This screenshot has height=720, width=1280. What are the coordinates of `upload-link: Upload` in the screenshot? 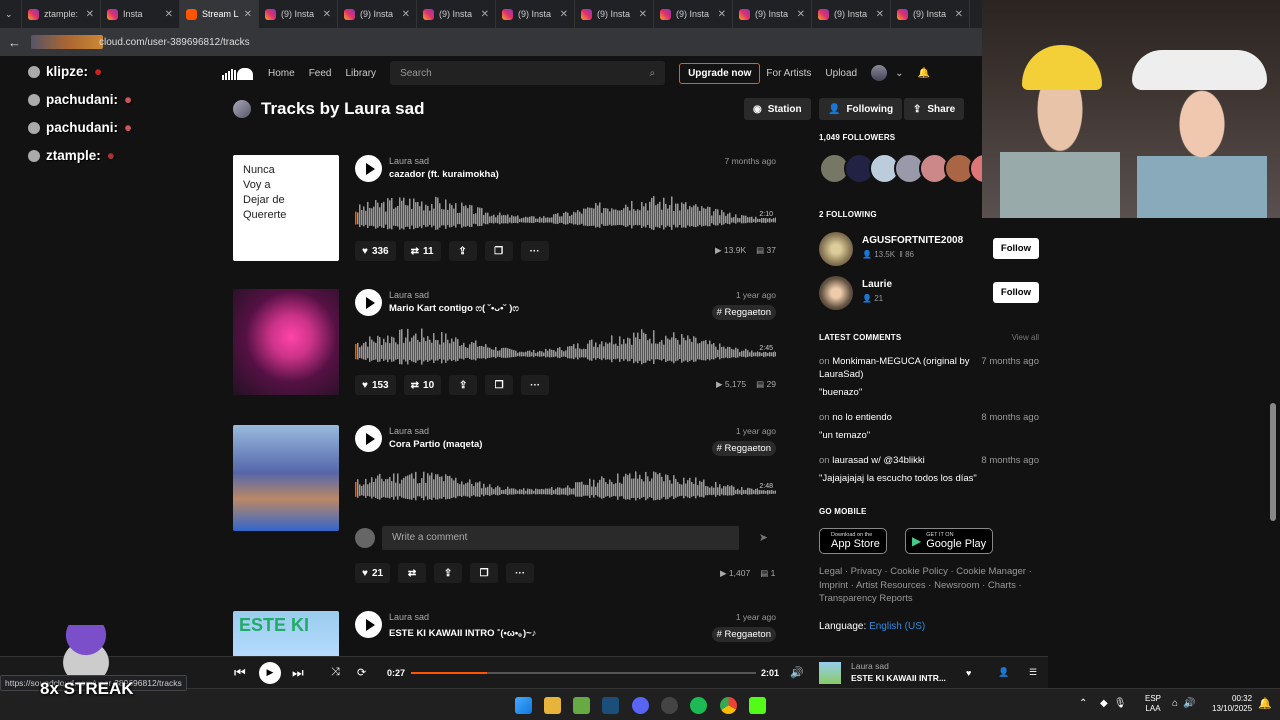 It's located at (841, 73).